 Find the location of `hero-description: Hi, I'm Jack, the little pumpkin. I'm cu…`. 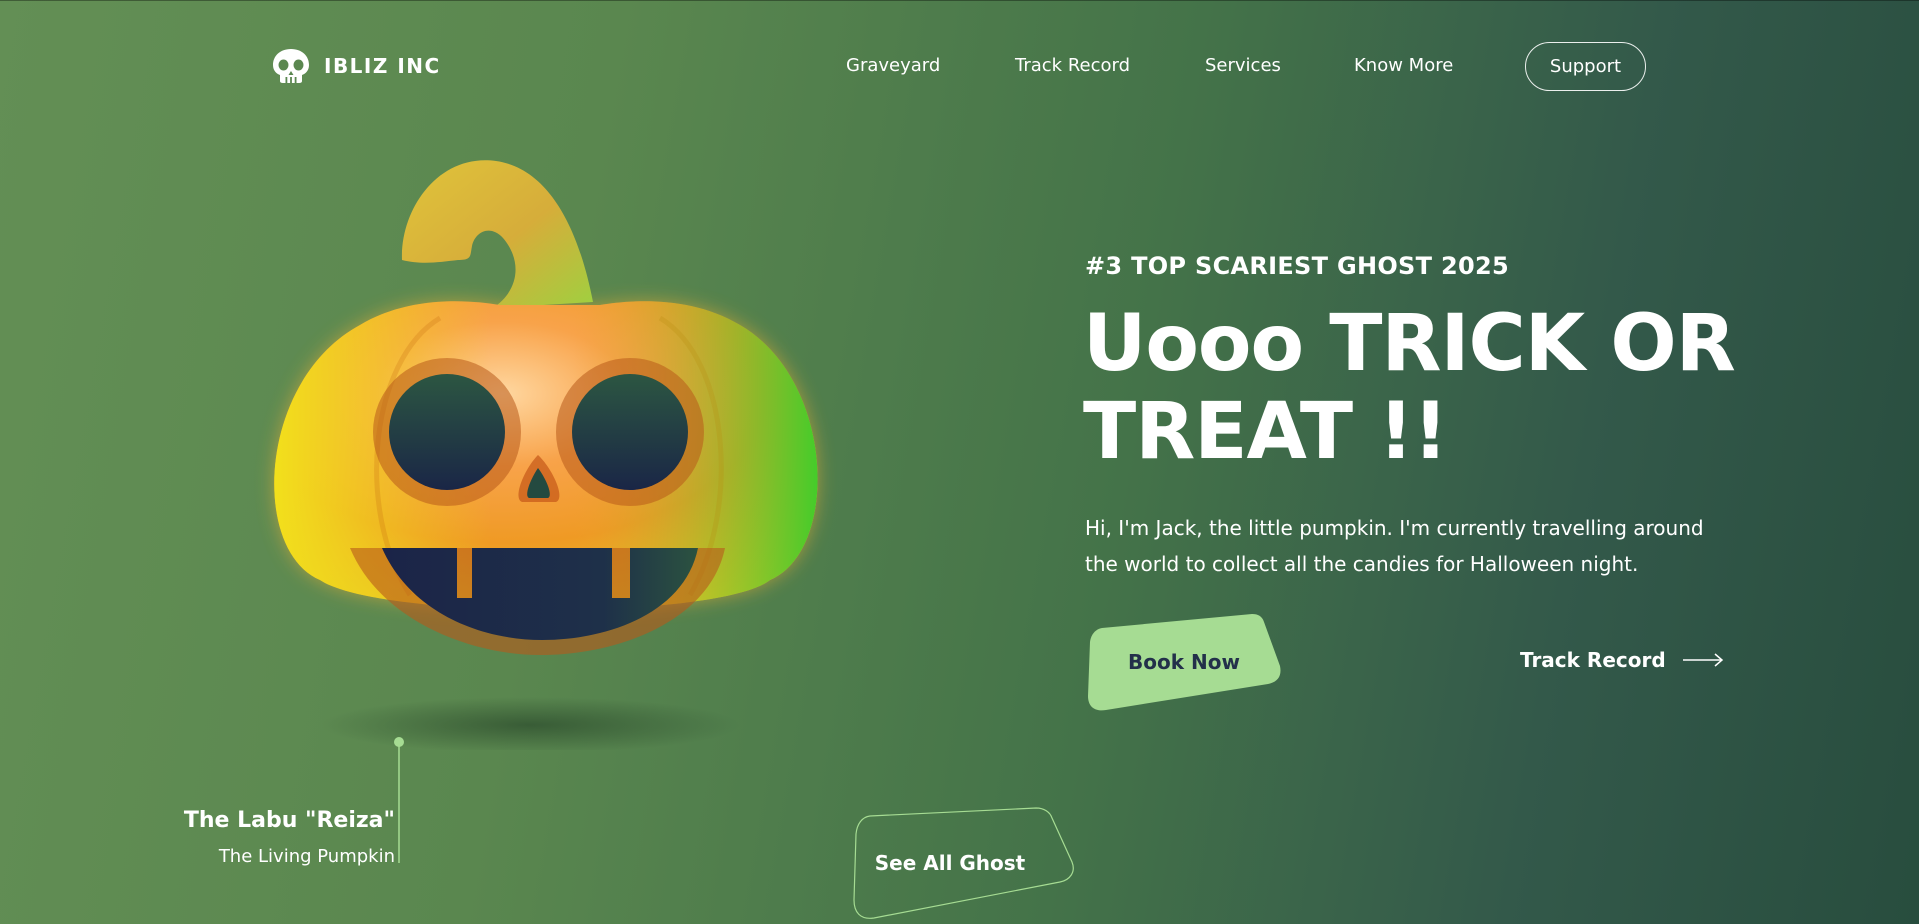

hero-description: Hi, I'm Jack, the little pumpkin. I'm cu… is located at coordinates (1394, 546).